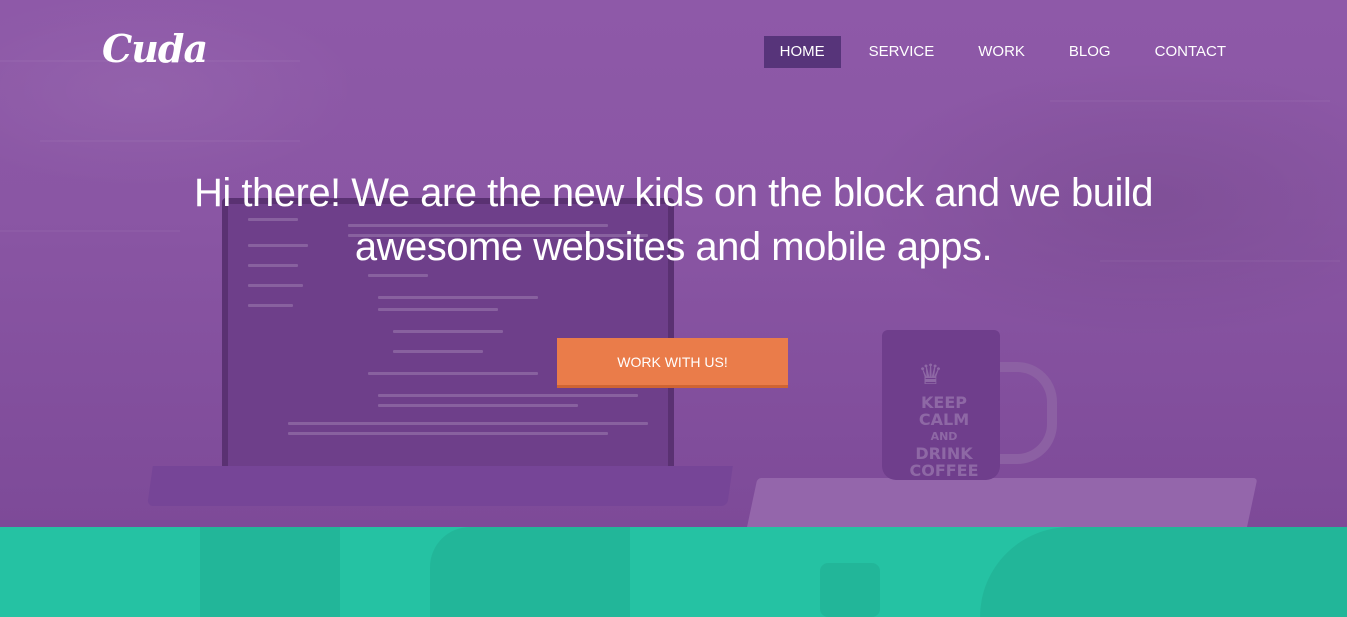 This screenshot has width=1347, height=617. I want to click on nav-item-blog: BLOG, so click(1090, 52).